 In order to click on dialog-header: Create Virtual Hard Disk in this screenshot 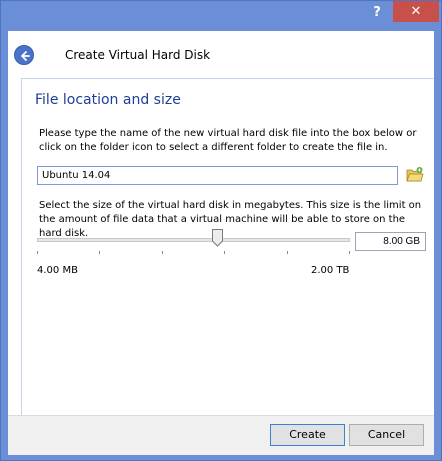, I will do `click(221, 54)`.